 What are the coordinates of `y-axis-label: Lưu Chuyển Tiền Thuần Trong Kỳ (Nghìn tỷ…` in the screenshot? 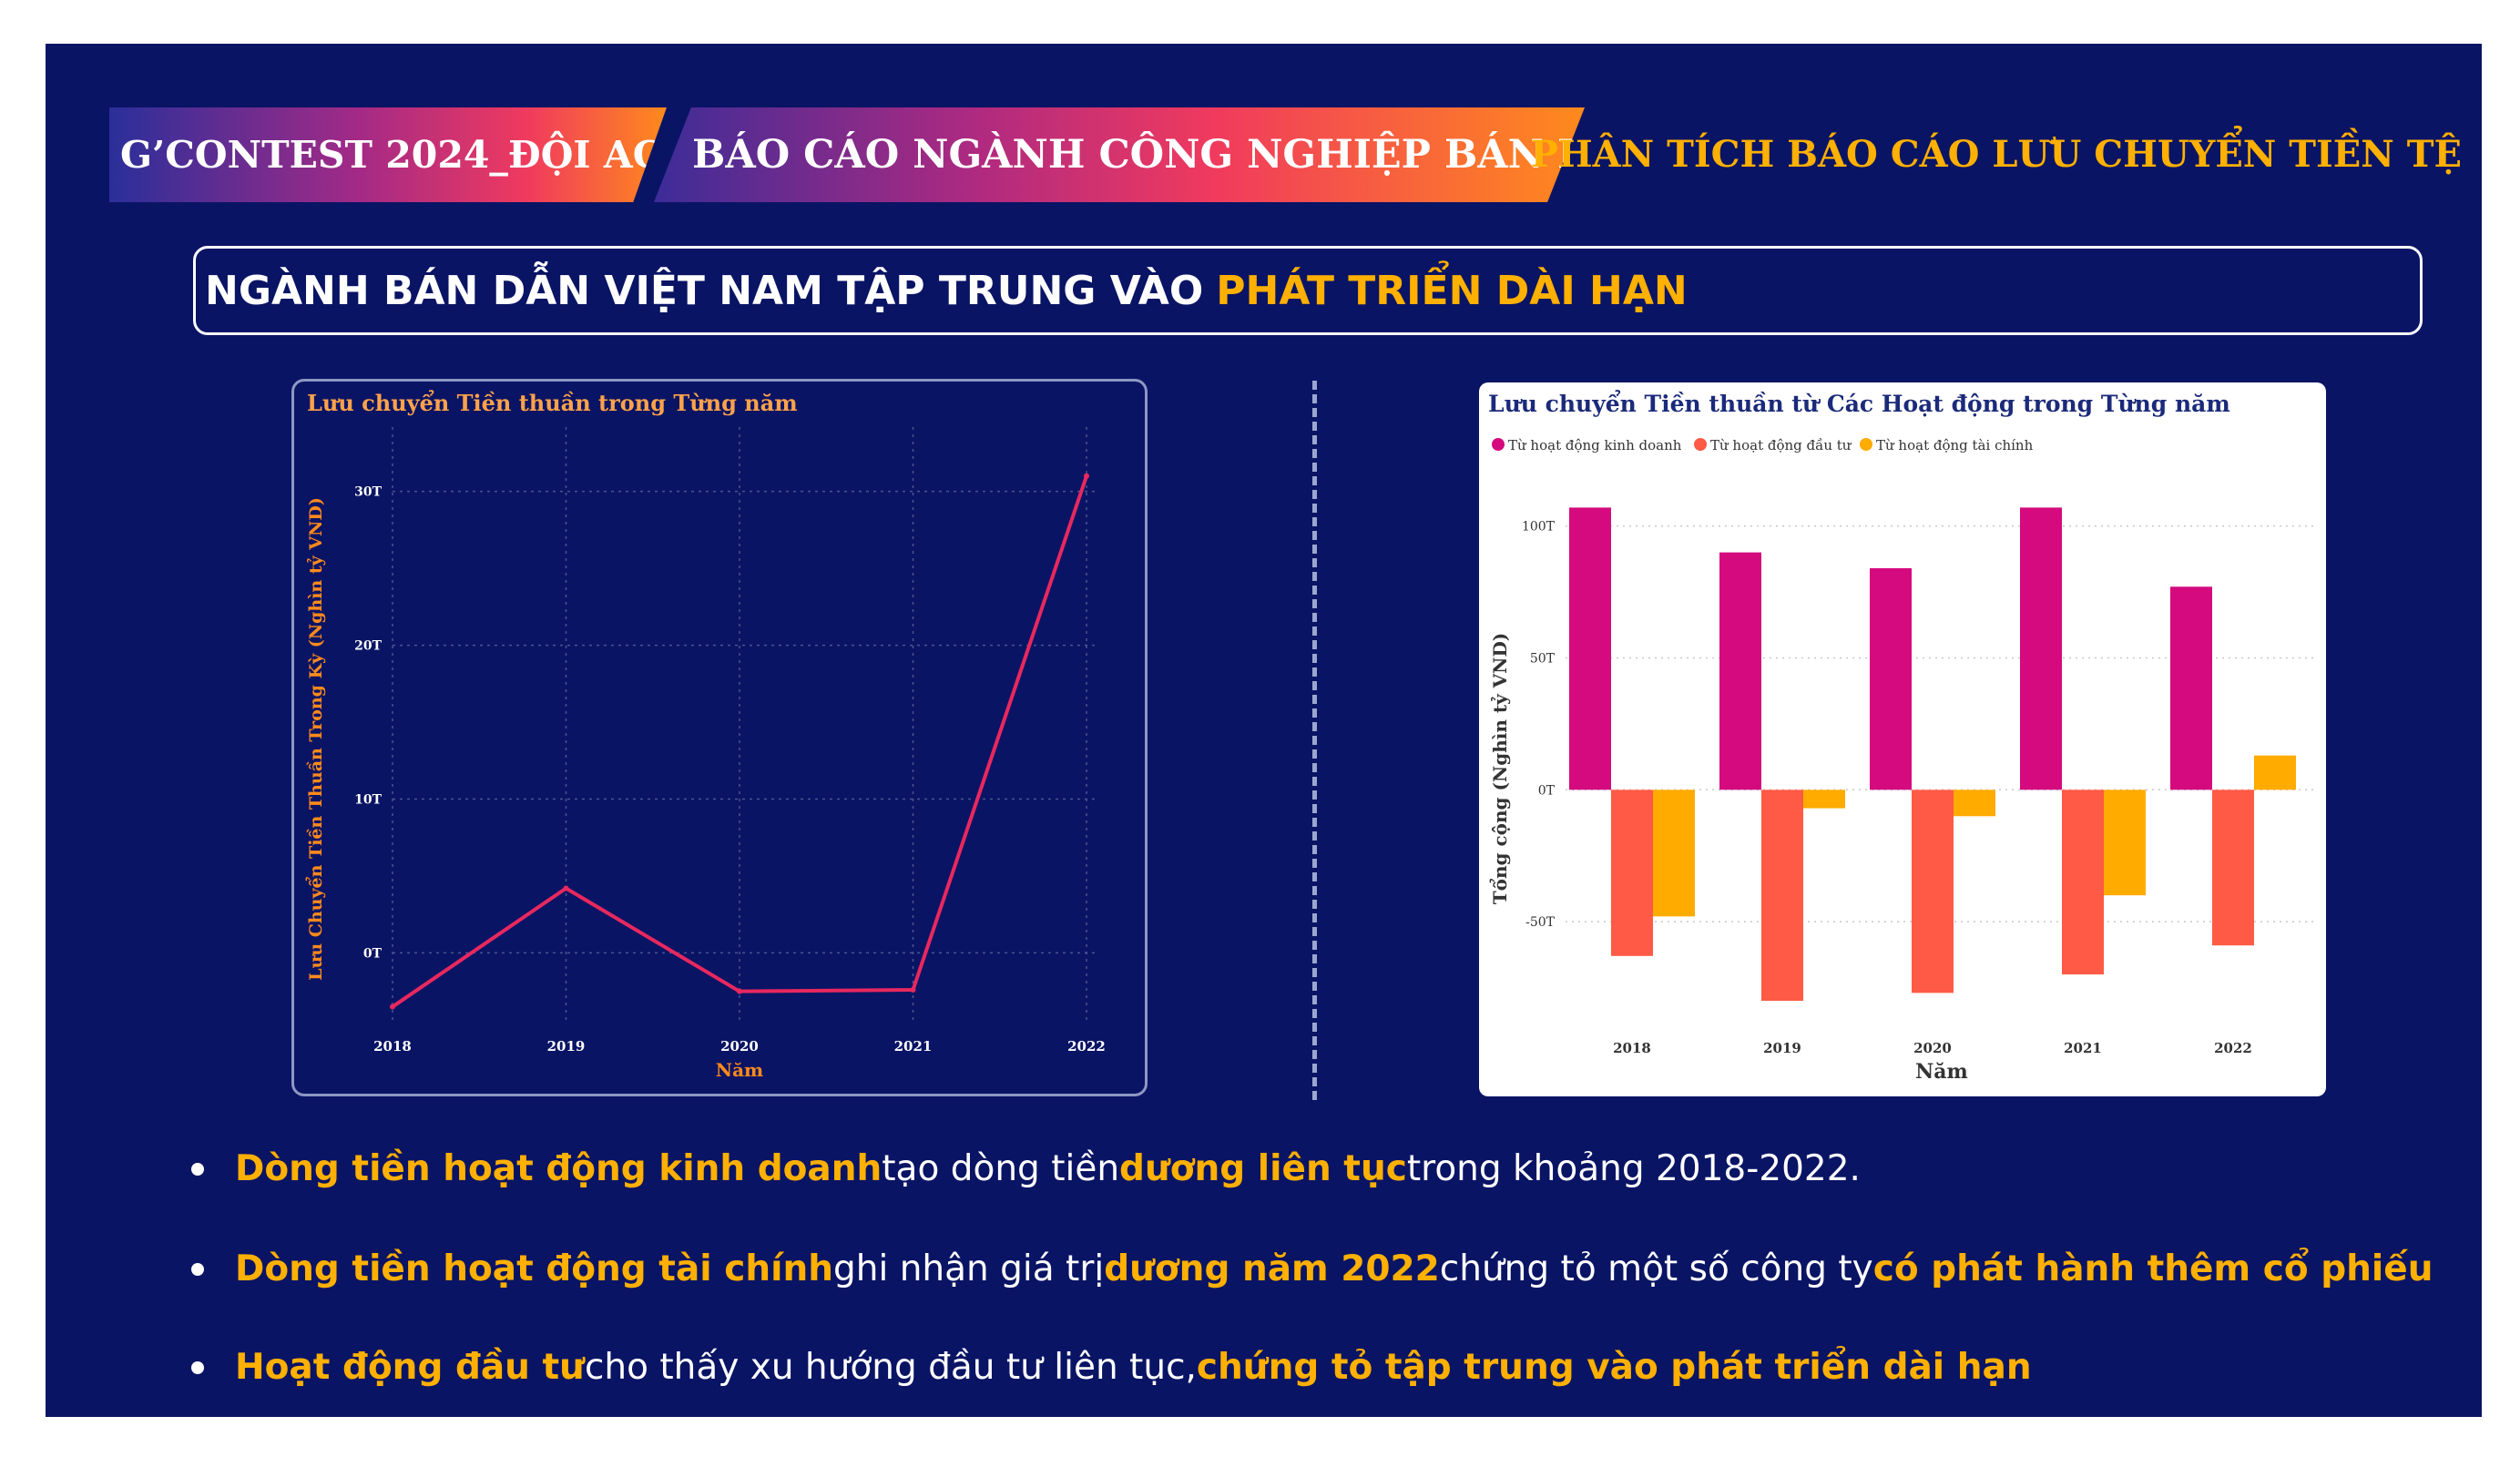 It's located at (315, 739).